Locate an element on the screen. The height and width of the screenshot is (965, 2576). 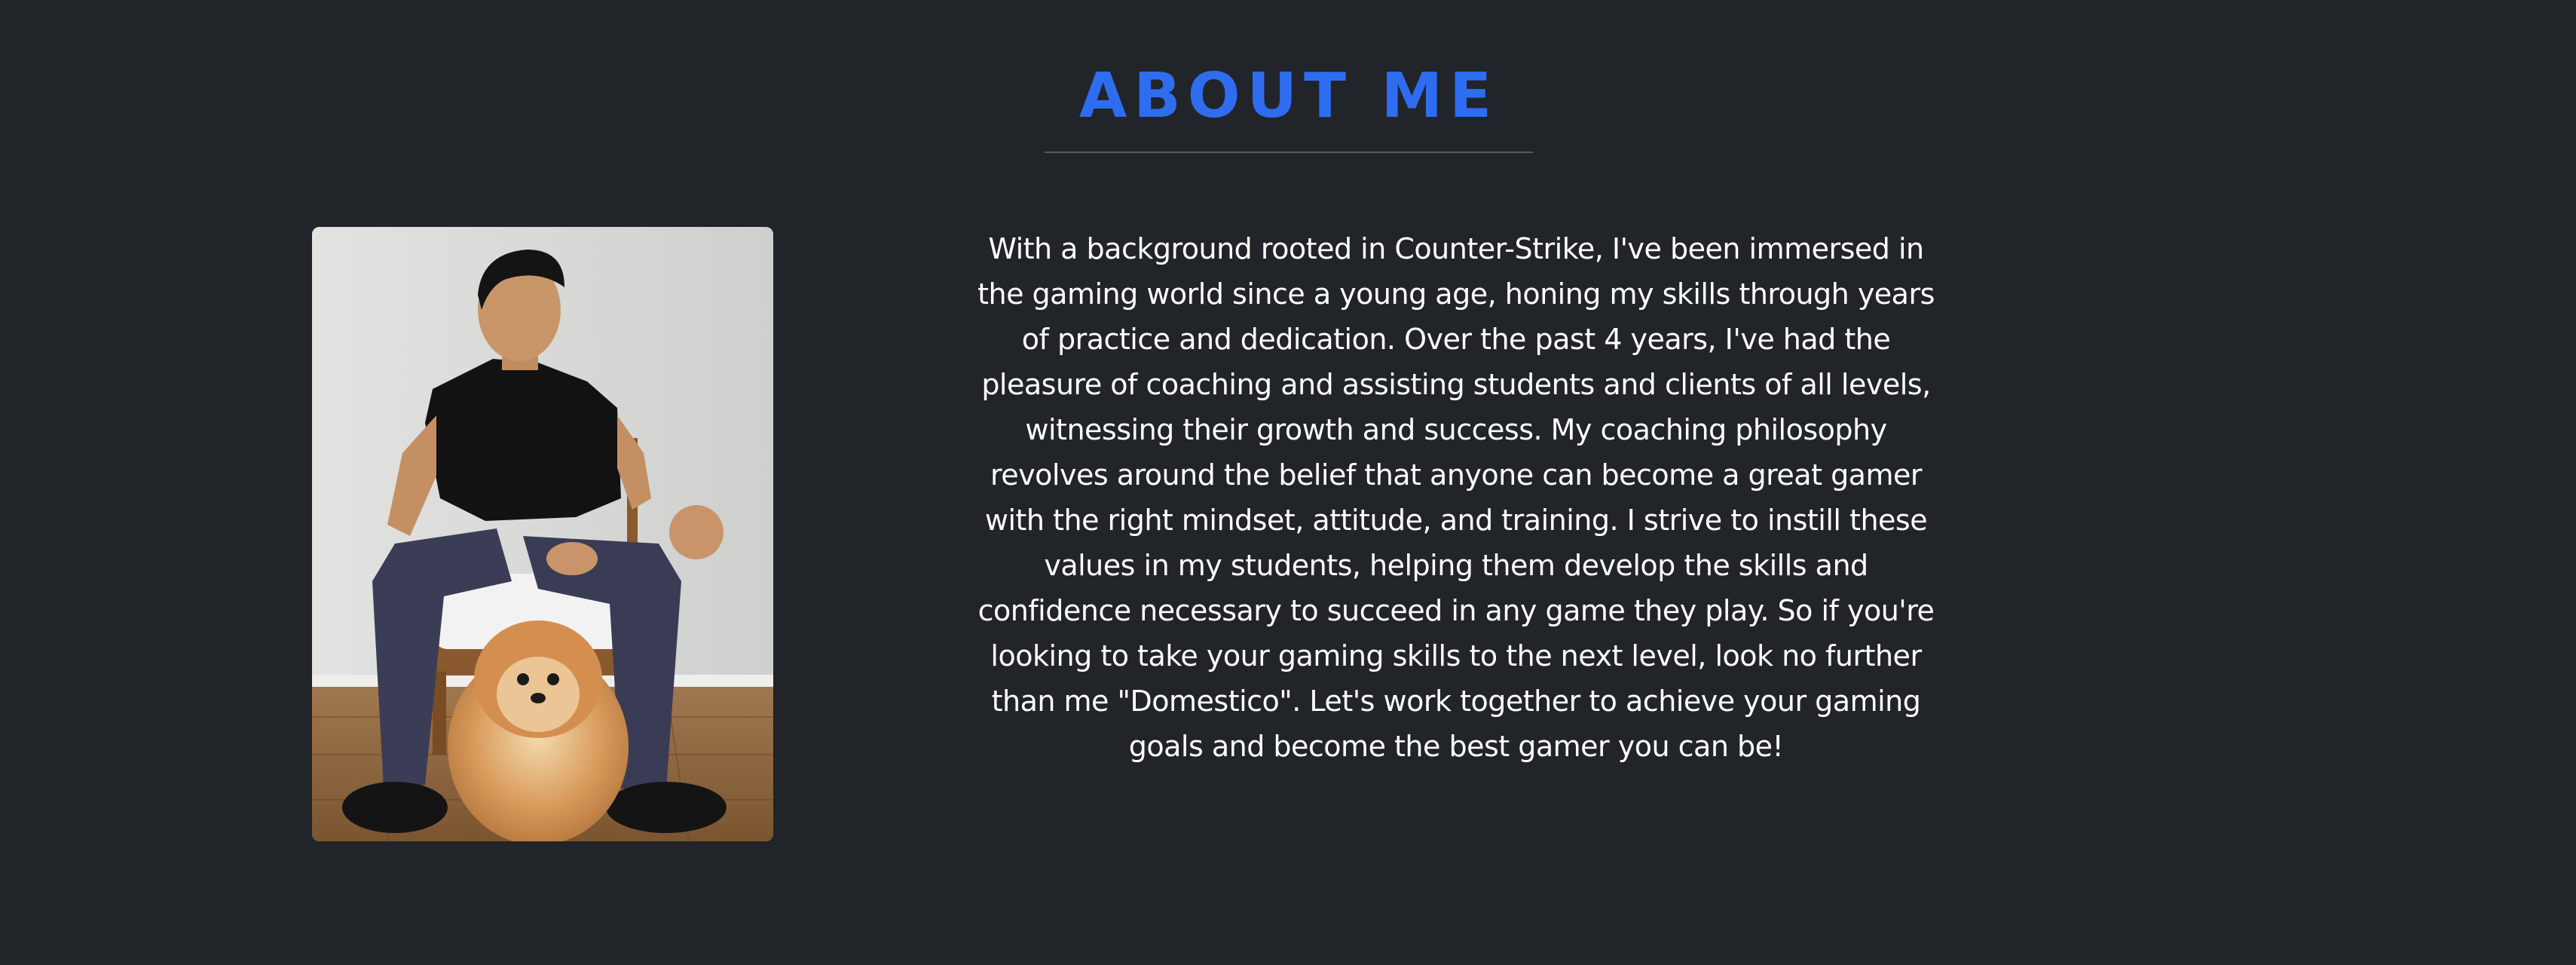
profile-photo-illustration is located at coordinates (543, 534).